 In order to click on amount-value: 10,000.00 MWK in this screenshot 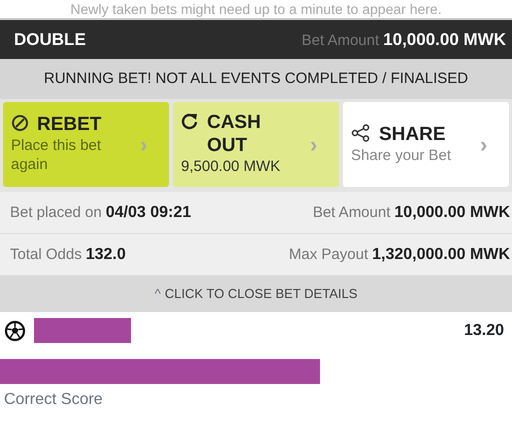, I will do `click(444, 39)`.